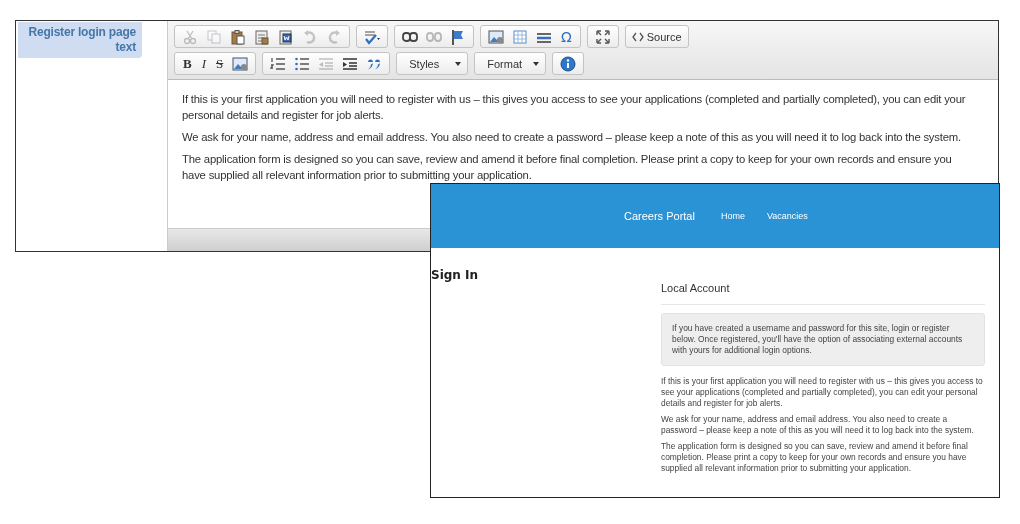 Image resolution: width=1020 pixels, height=524 pixels. What do you see at coordinates (822, 392) in the screenshot?
I see `page-paragraph: If this is your first application you will need to register with us – this gives you access to see your applications (completed and partially completed), you can edit your personal details and register for job alerts.` at bounding box center [822, 392].